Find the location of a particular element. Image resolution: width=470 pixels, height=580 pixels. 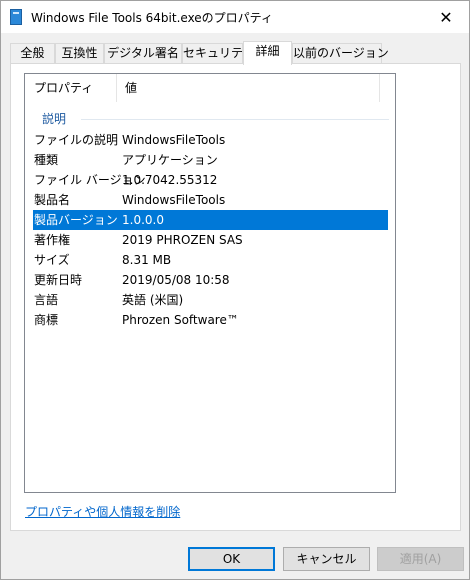

remove-properties-link: プロパティや個人情報を削除 is located at coordinates (102, 511).